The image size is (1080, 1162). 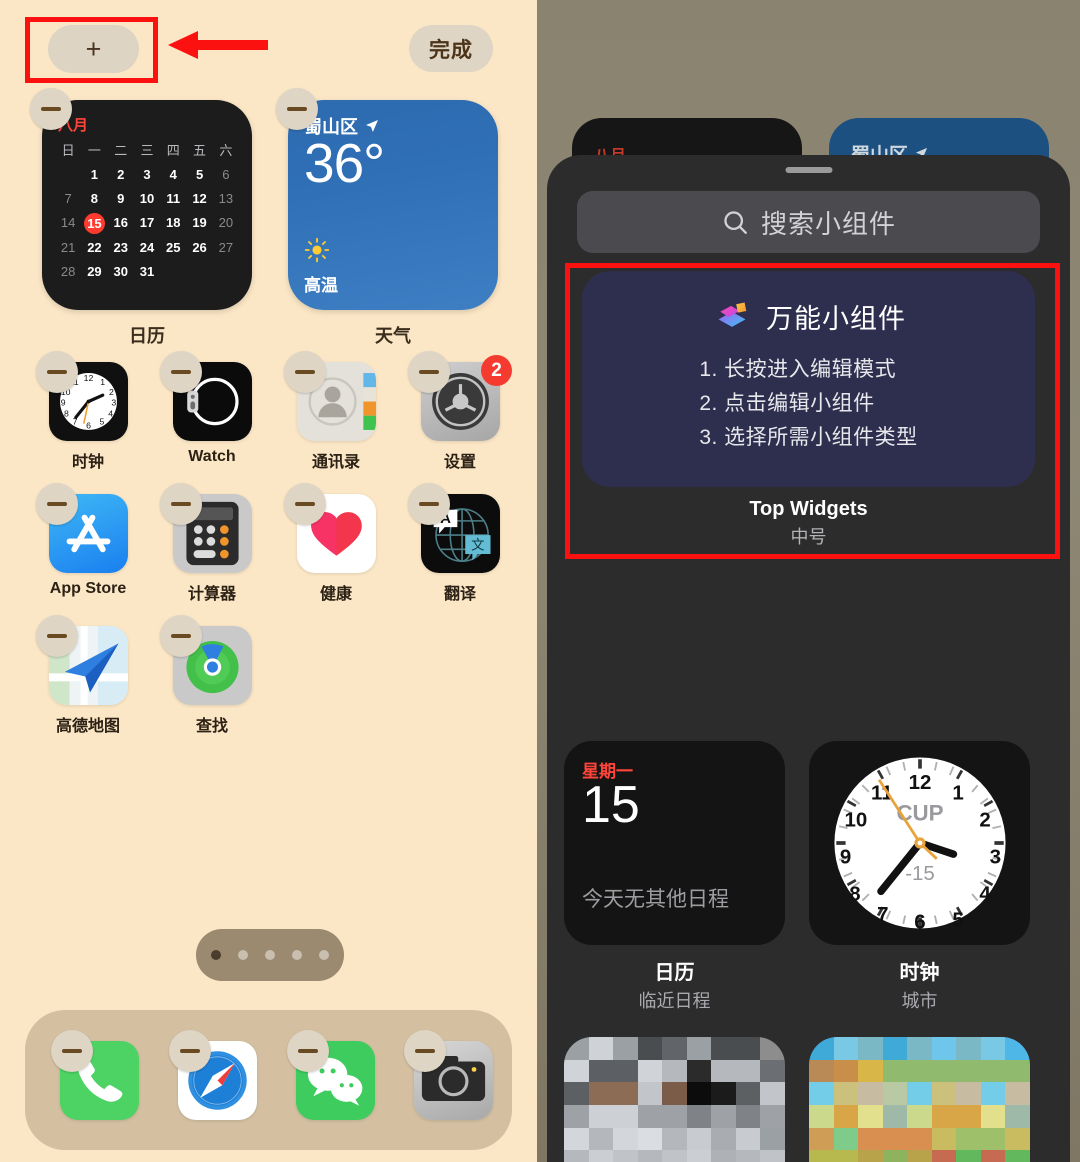 What do you see at coordinates (94, 247) in the screenshot?
I see `calendar-day: 22` at bounding box center [94, 247].